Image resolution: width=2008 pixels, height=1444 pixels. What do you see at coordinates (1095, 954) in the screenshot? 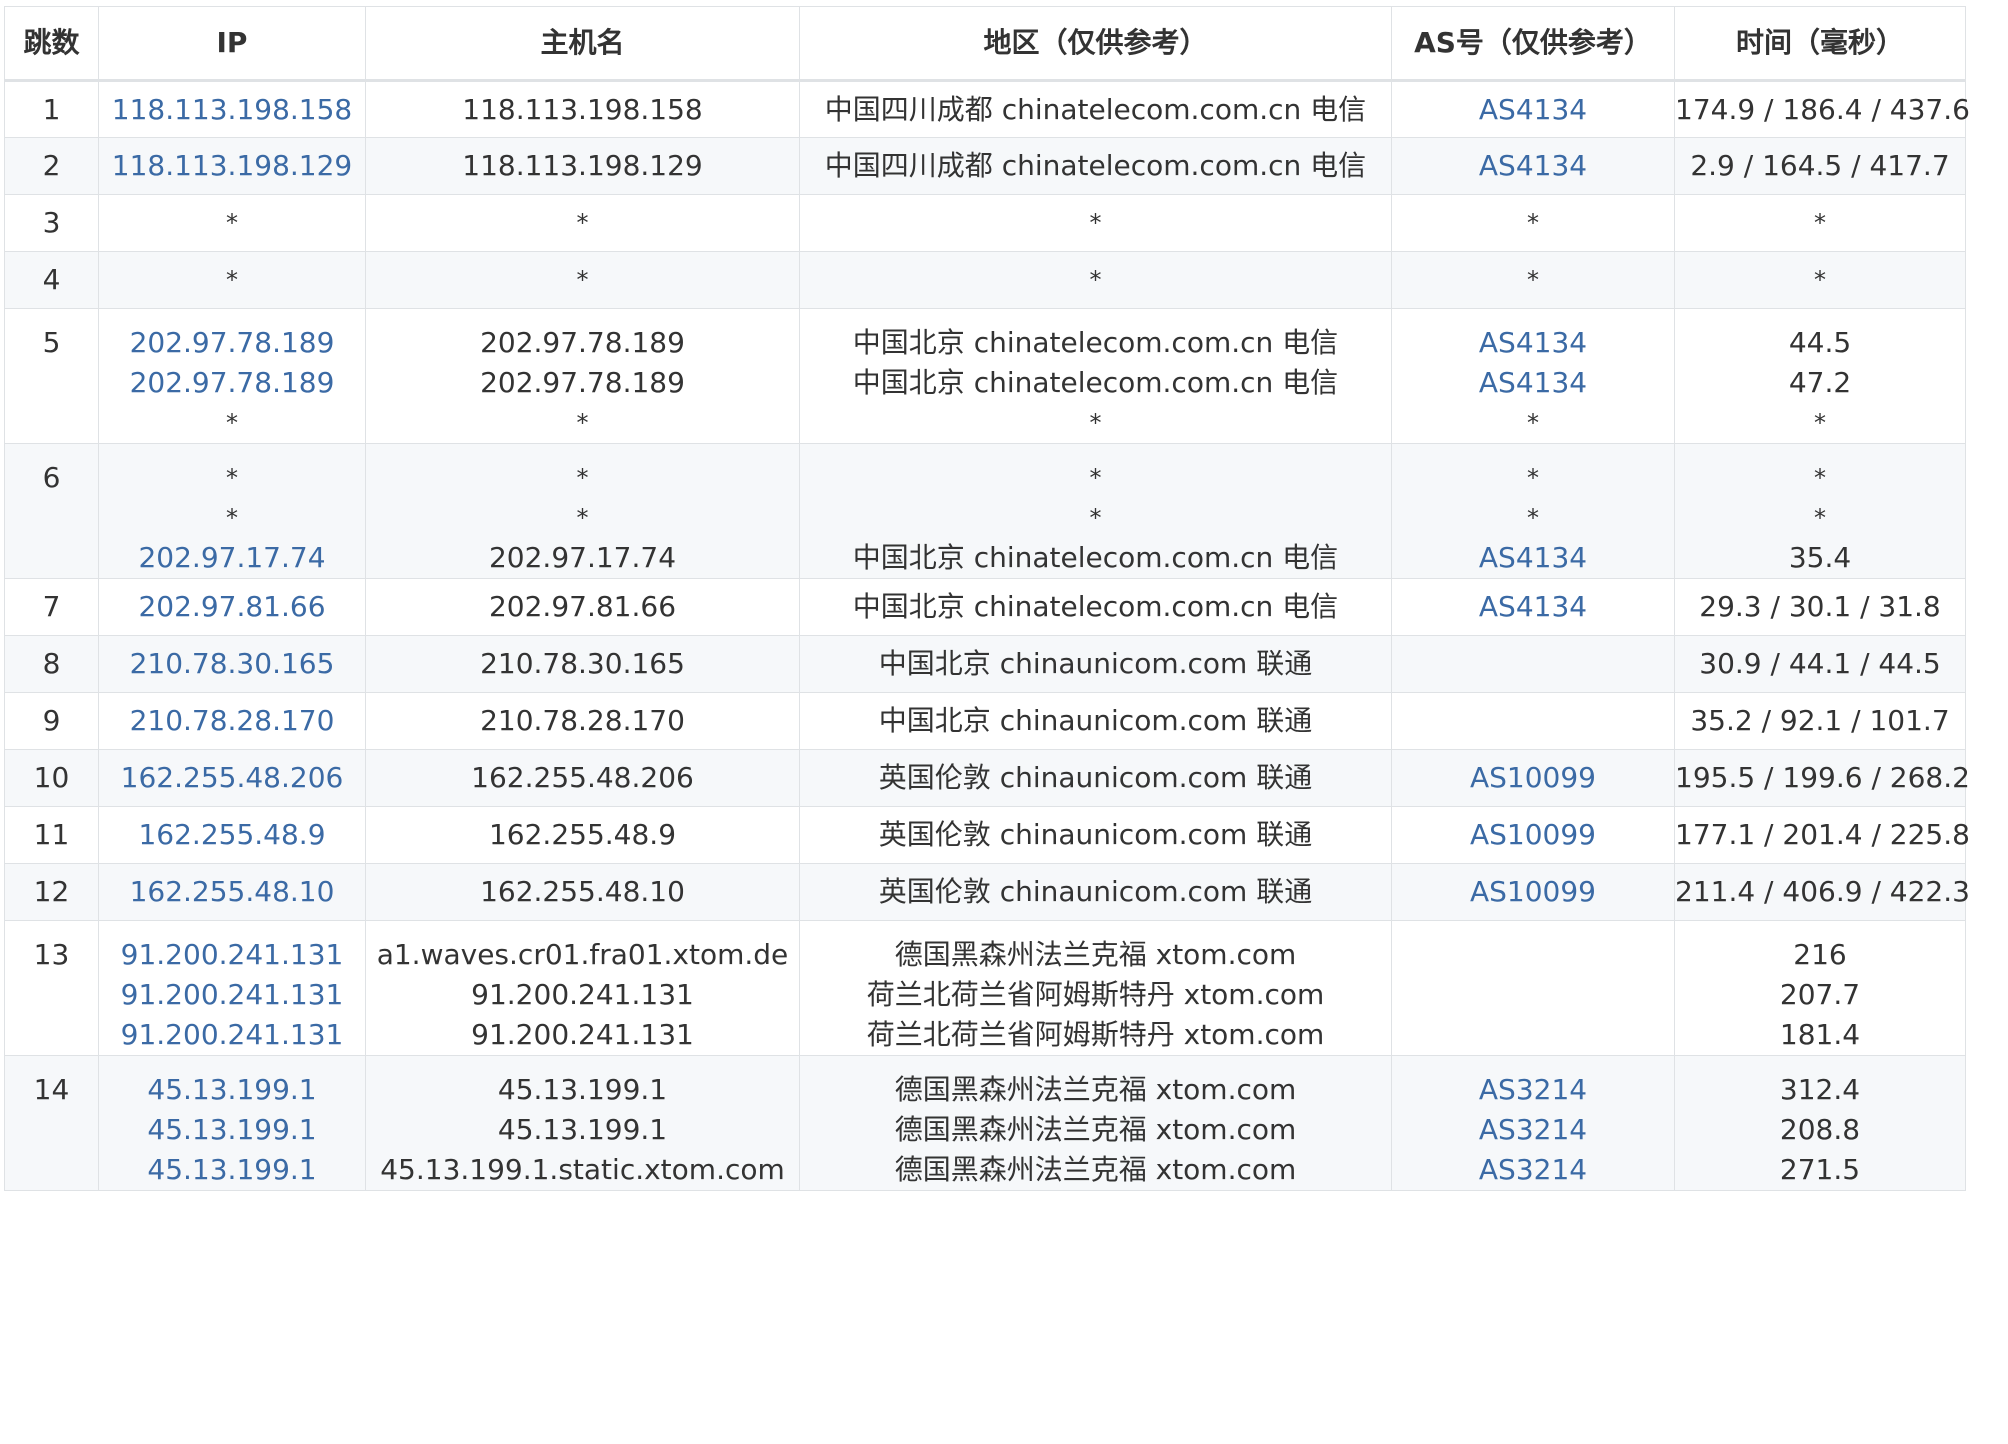
I see `region-text: 德国黑森州法兰克福 xtom.com` at bounding box center [1095, 954].